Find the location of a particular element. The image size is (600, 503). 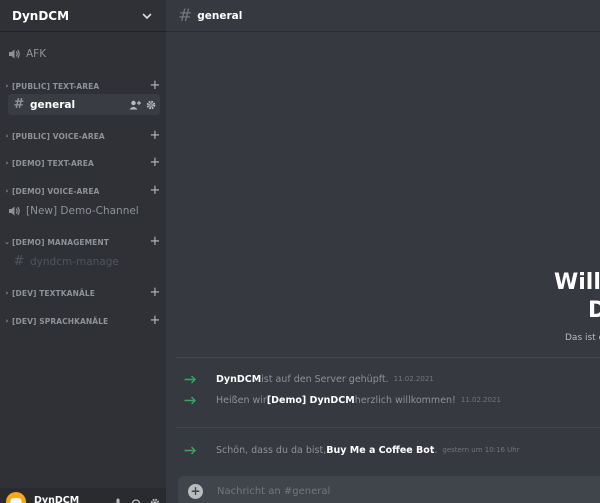

message-text-prefix: Schön, dass du da bist, is located at coordinates (271, 450).